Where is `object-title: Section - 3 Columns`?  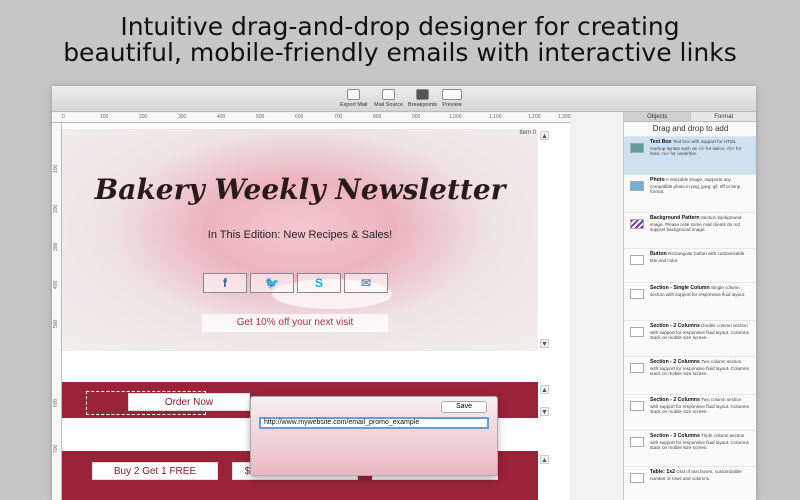
object-title: Section - 3 Columns is located at coordinates (675, 436).